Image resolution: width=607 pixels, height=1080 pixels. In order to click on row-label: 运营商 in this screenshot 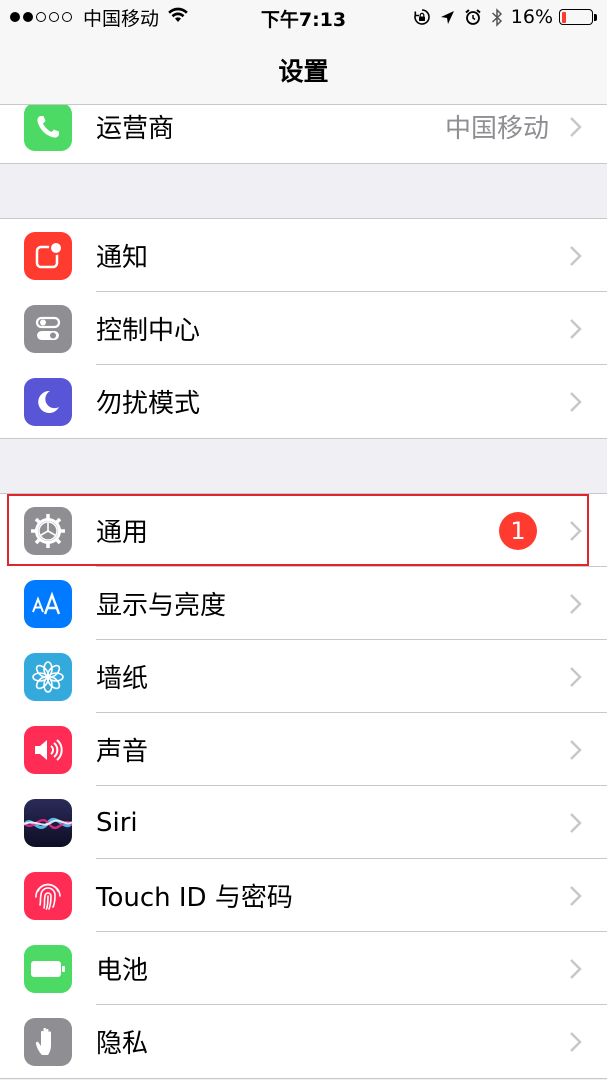, I will do `click(135, 129)`.